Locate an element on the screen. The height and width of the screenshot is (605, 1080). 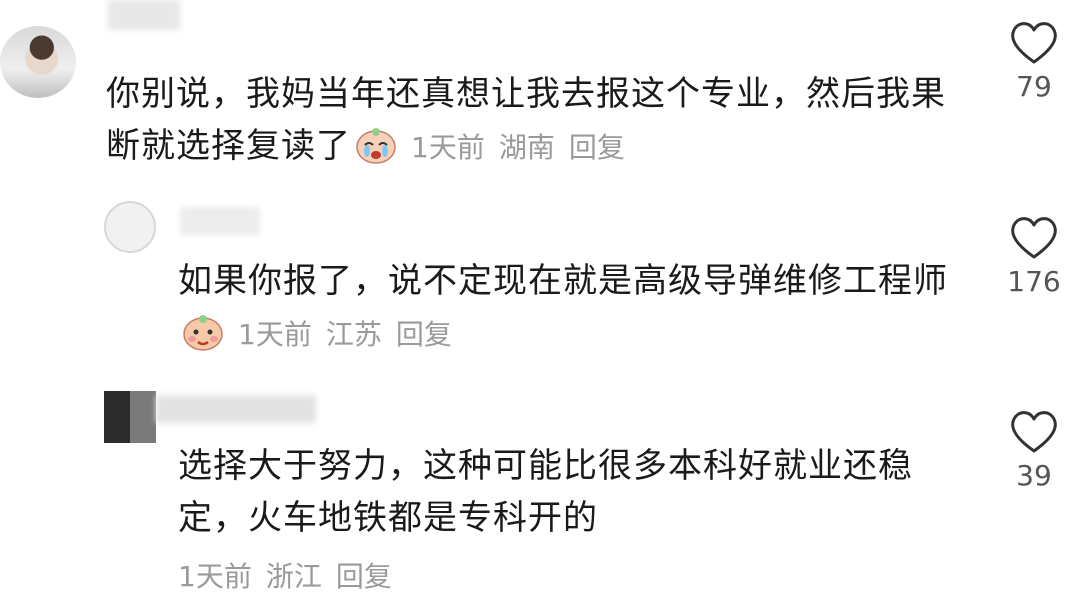
like-button: 79 is located at coordinates (1034, 60).